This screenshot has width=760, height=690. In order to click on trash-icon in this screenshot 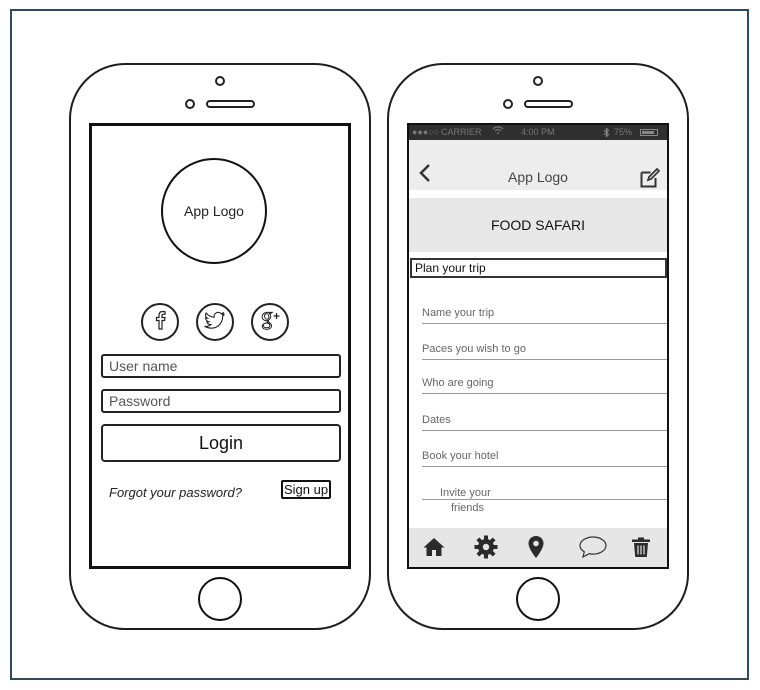, I will do `click(641, 549)`.